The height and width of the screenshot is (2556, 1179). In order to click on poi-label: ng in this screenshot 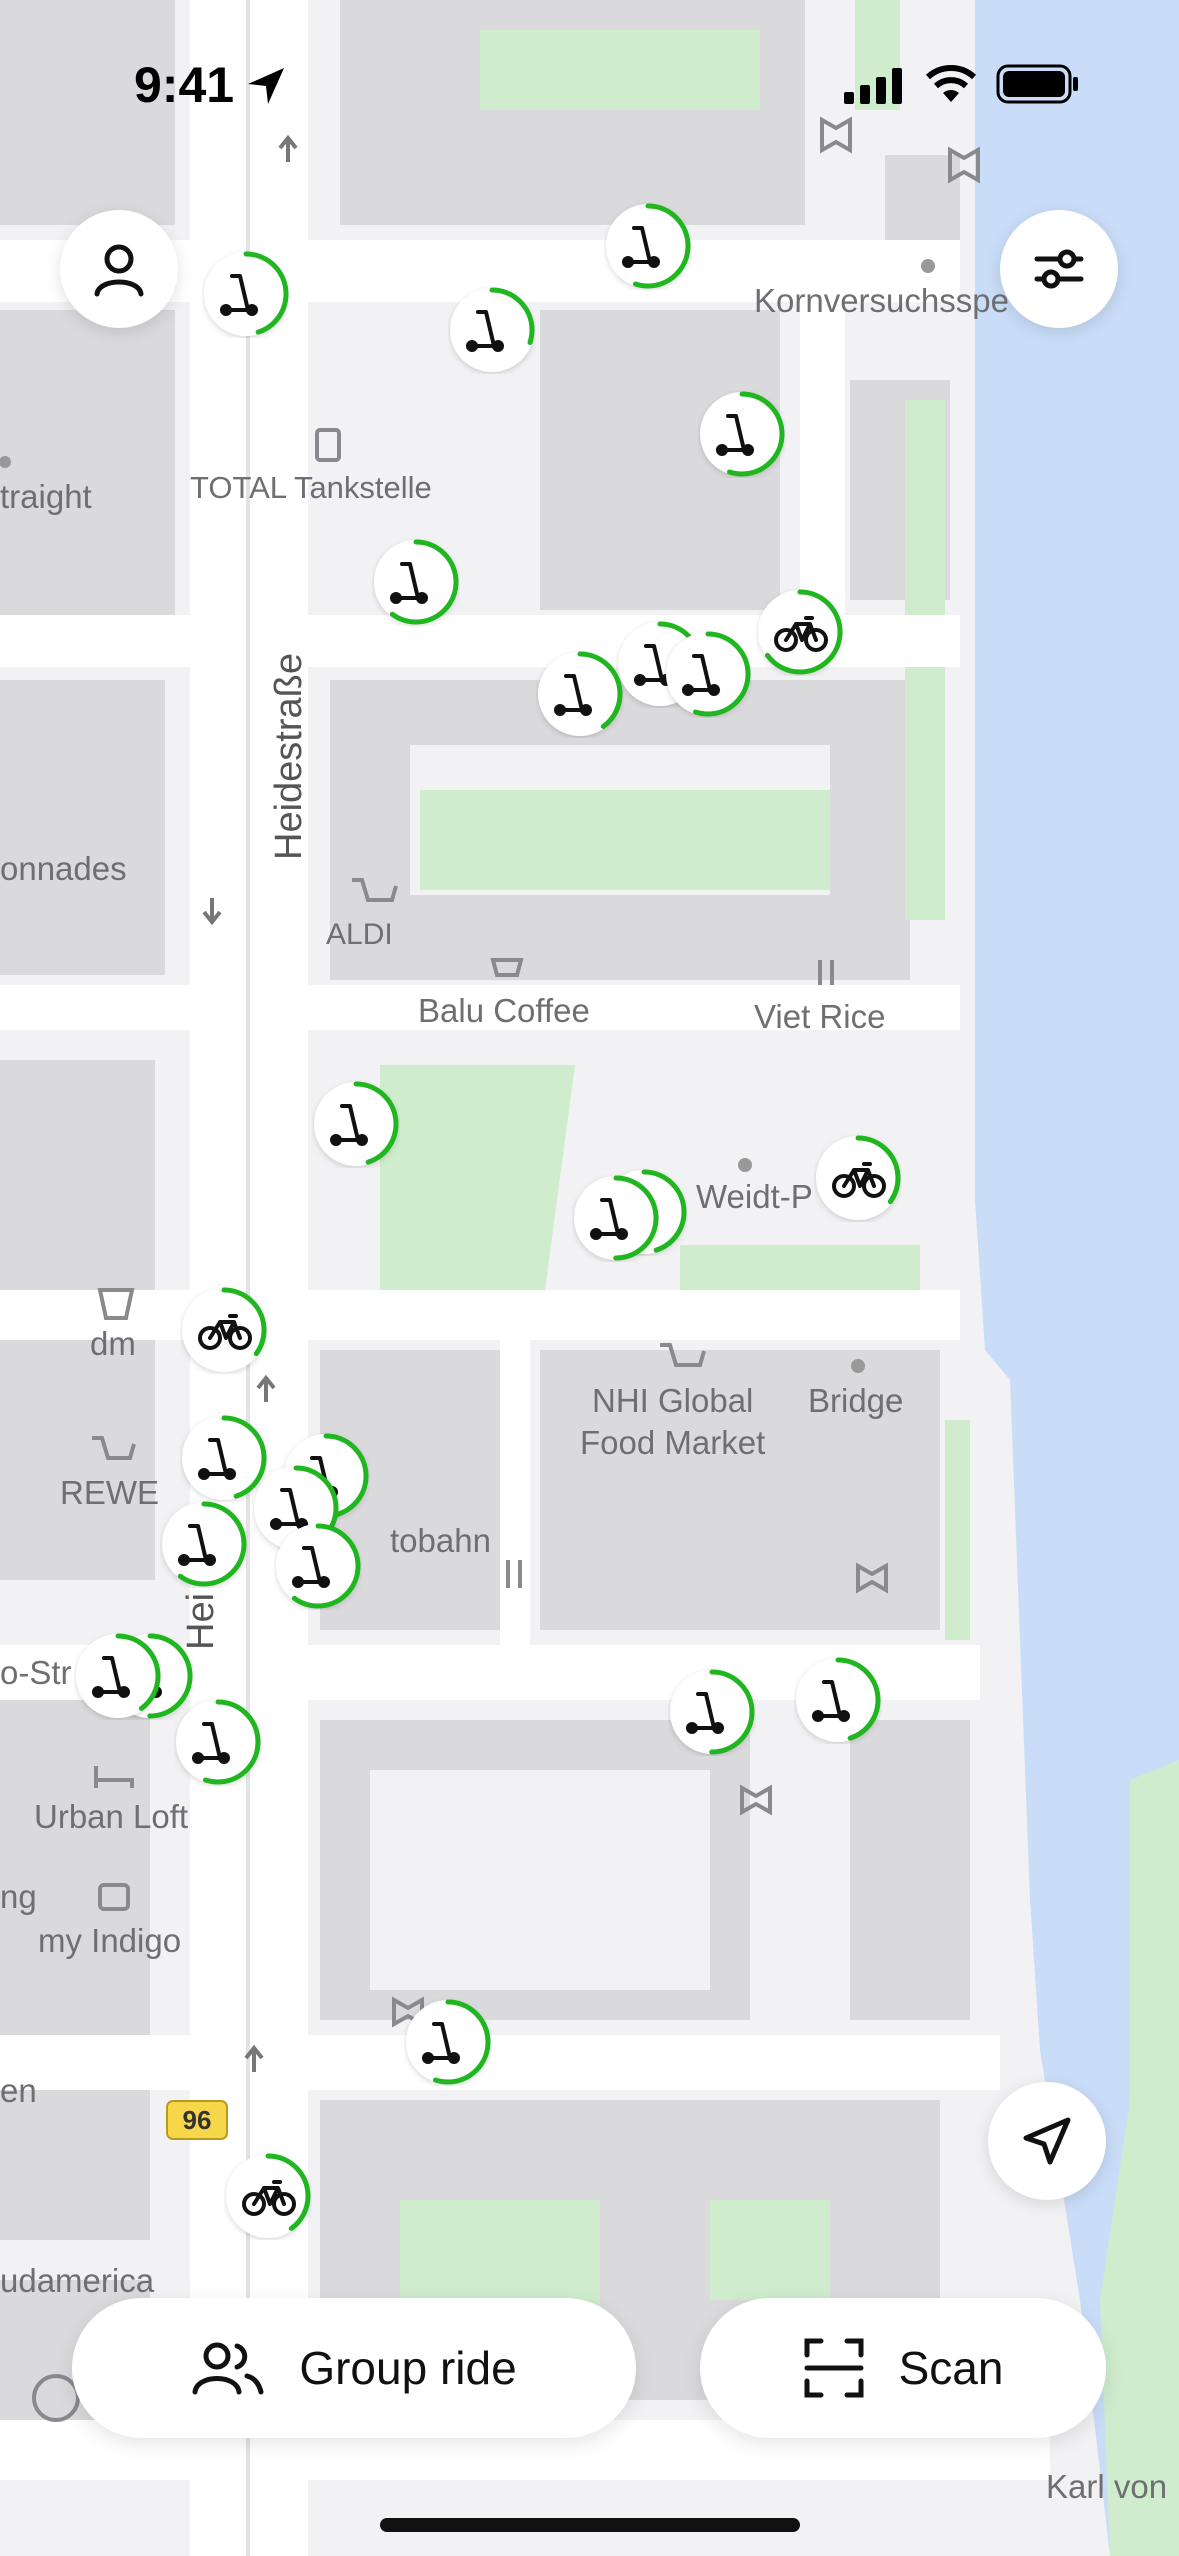, I will do `click(18, 1896)`.